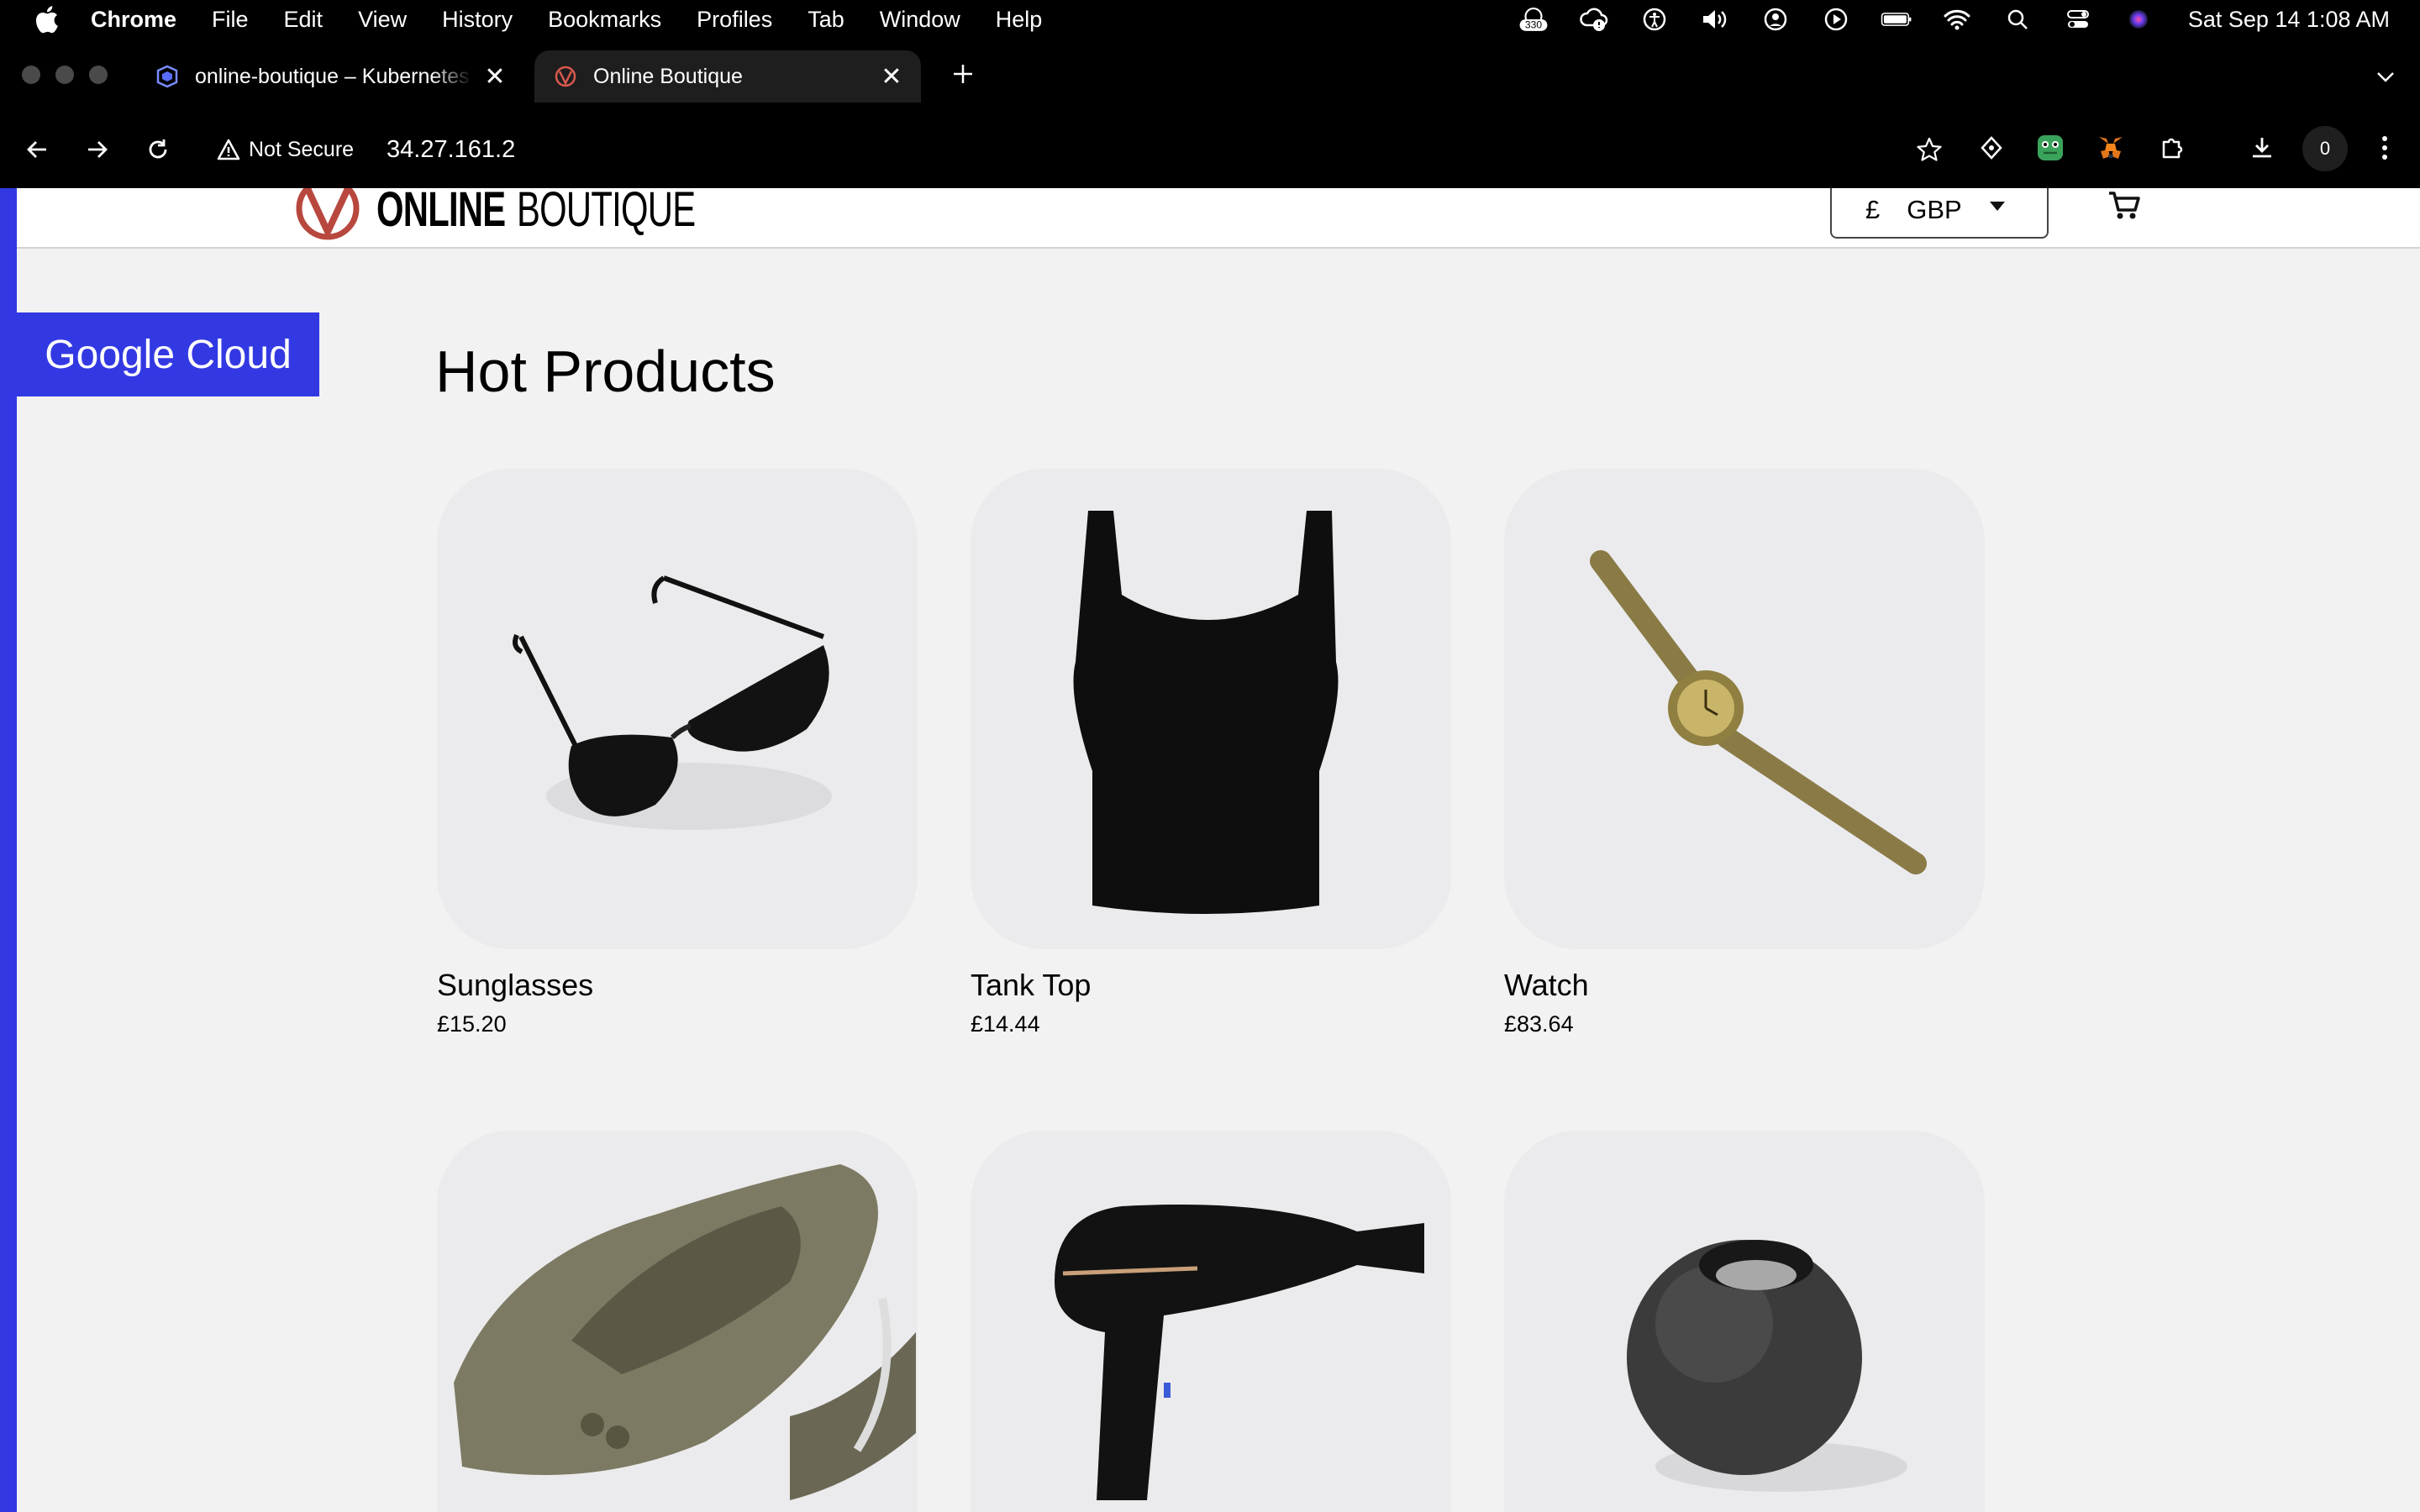 The height and width of the screenshot is (1512, 2420). What do you see at coordinates (2017, 19) in the screenshot?
I see `spotlight-search-icon` at bounding box center [2017, 19].